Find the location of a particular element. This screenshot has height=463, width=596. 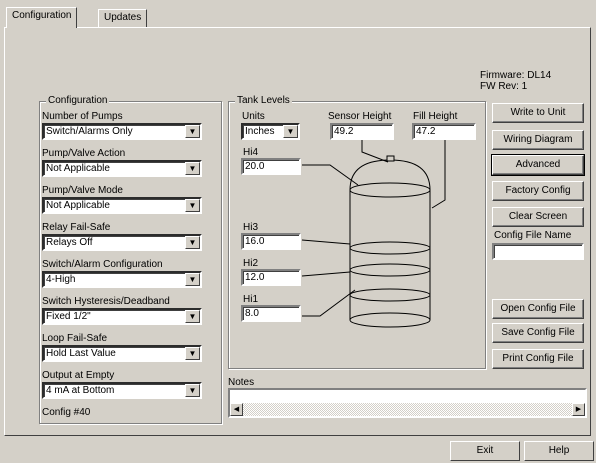

config-field-label: Output at Empty is located at coordinates (78, 375).